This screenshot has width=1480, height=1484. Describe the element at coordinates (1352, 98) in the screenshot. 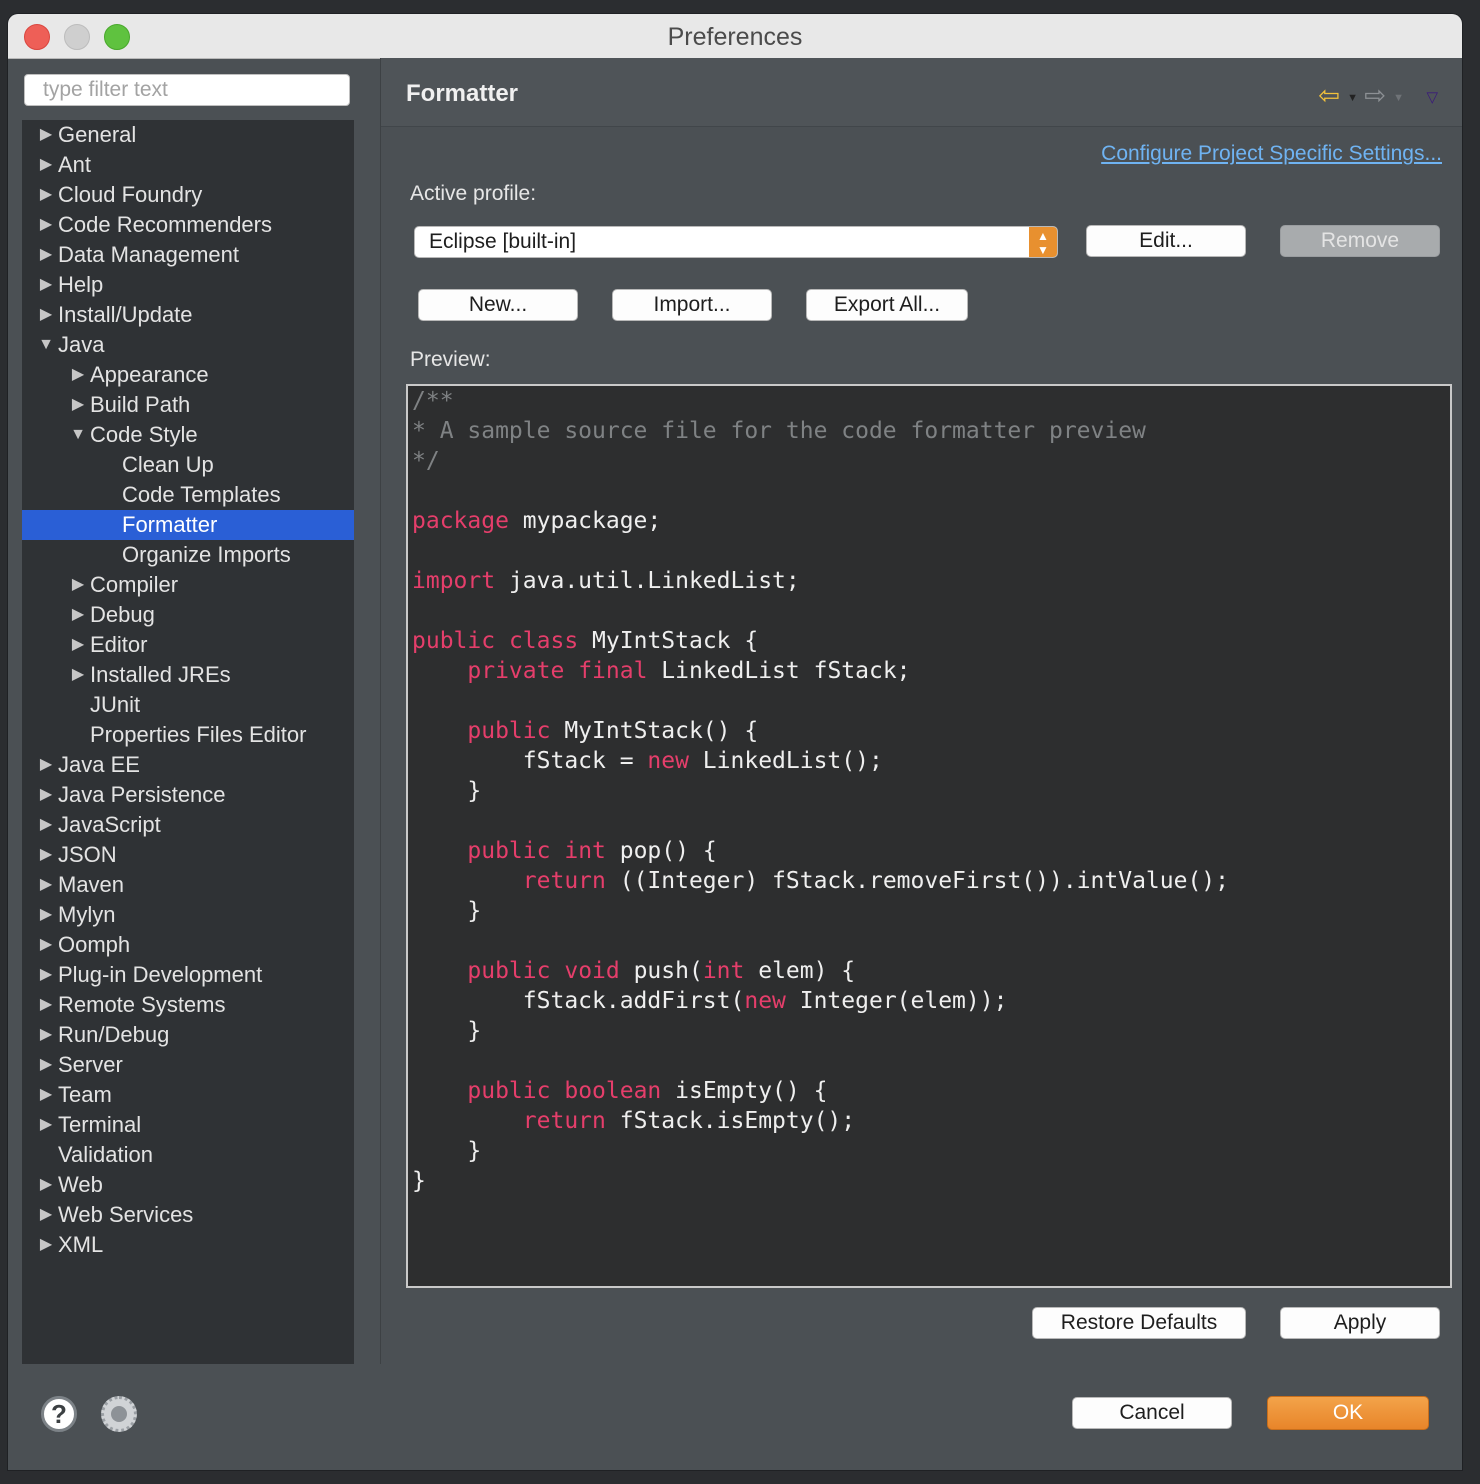

I see `back-history-dropdown-icon: ▼` at that location.